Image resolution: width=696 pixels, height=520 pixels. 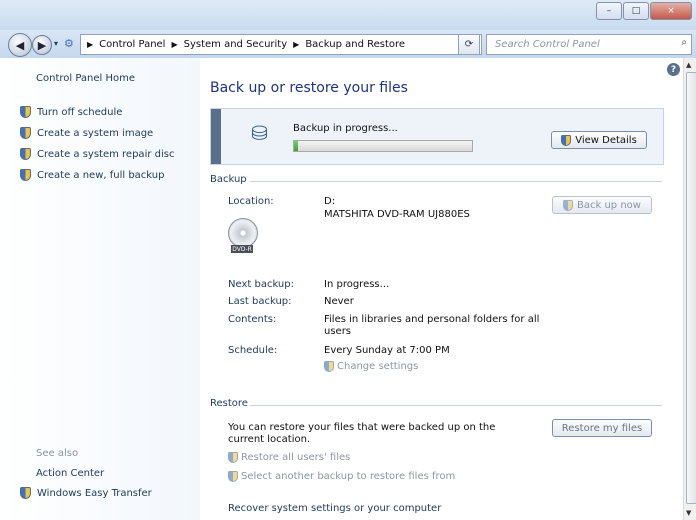 What do you see at coordinates (20, 45) in the screenshot?
I see `back-arrow-icon: ◀` at bounding box center [20, 45].